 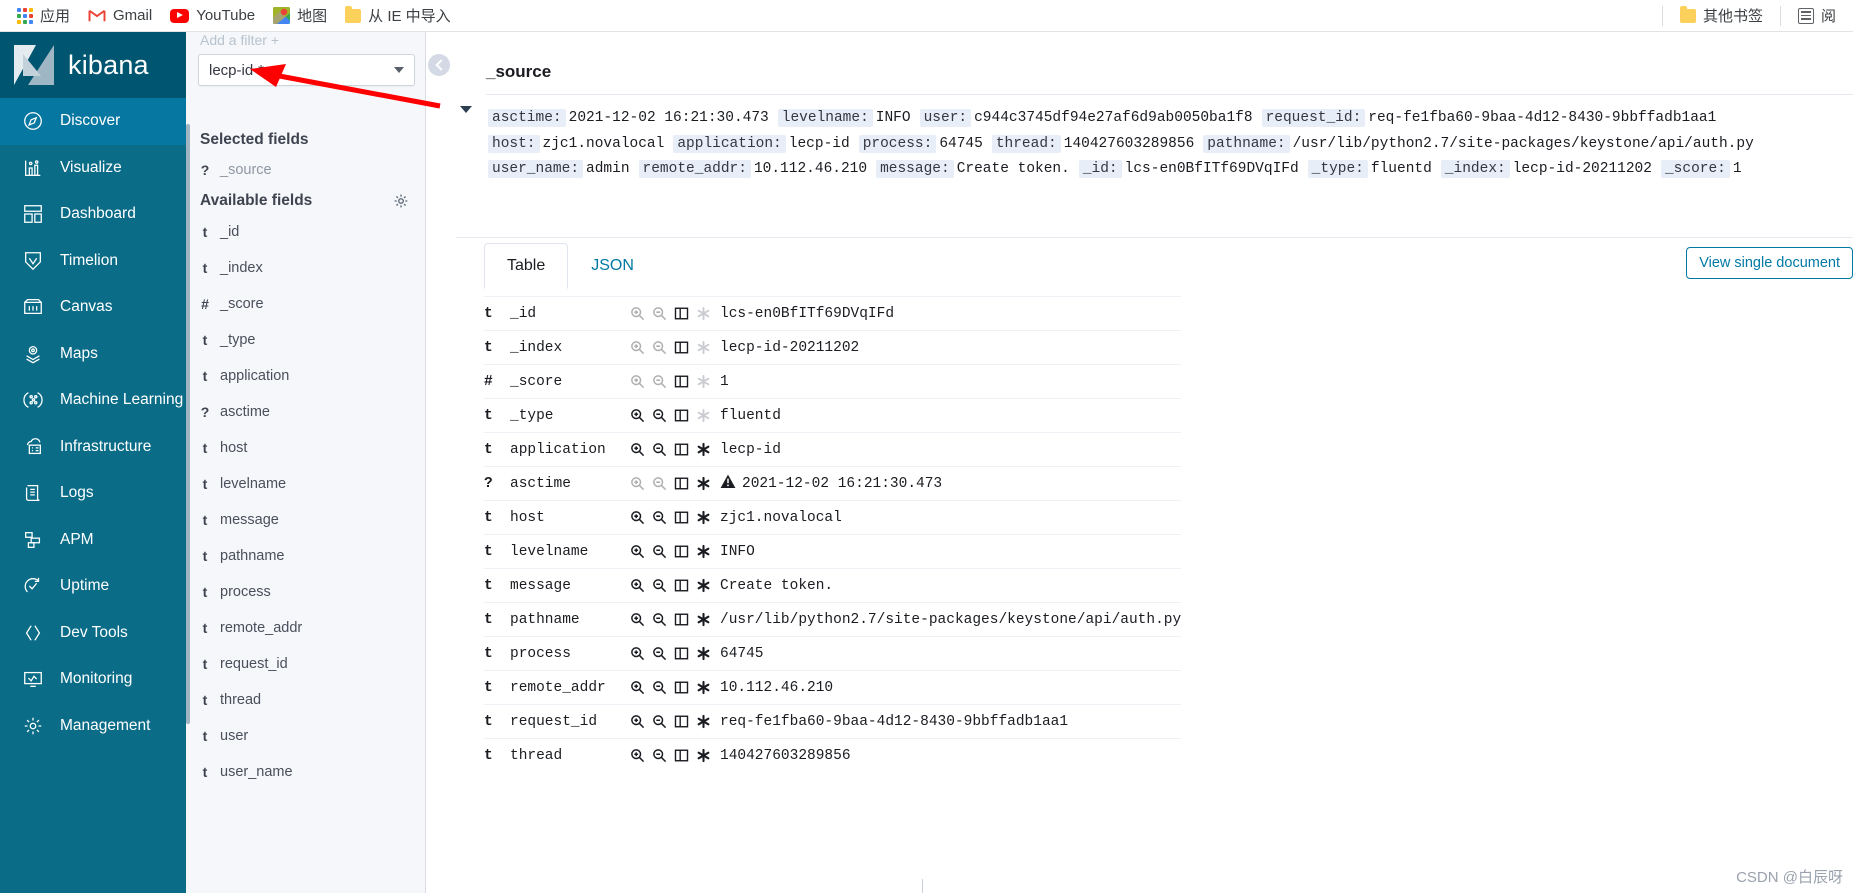 What do you see at coordinates (224, 736) in the screenshot?
I see `available-field-user: t user` at bounding box center [224, 736].